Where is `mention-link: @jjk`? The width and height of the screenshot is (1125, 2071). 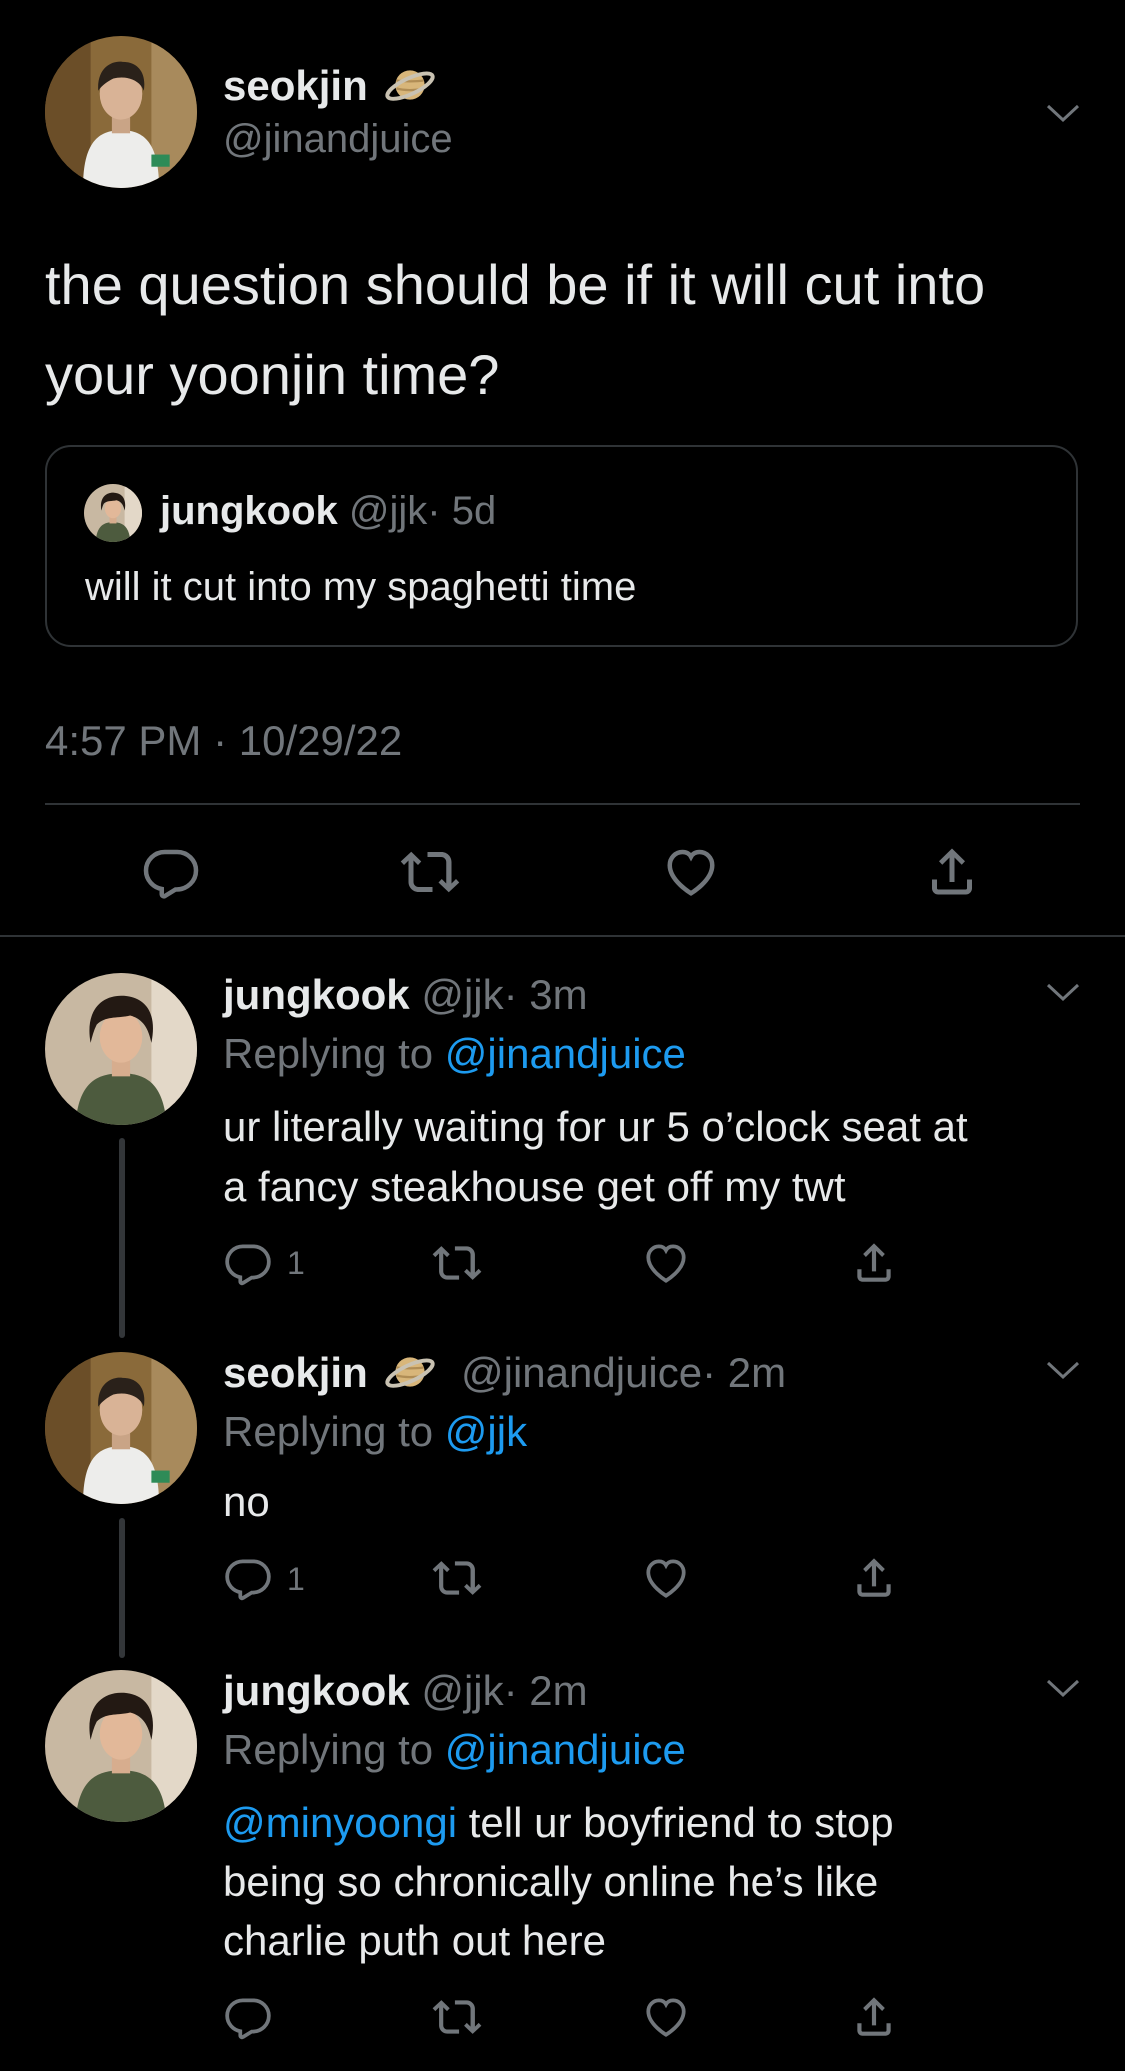 mention-link: @jjk is located at coordinates (486, 1431).